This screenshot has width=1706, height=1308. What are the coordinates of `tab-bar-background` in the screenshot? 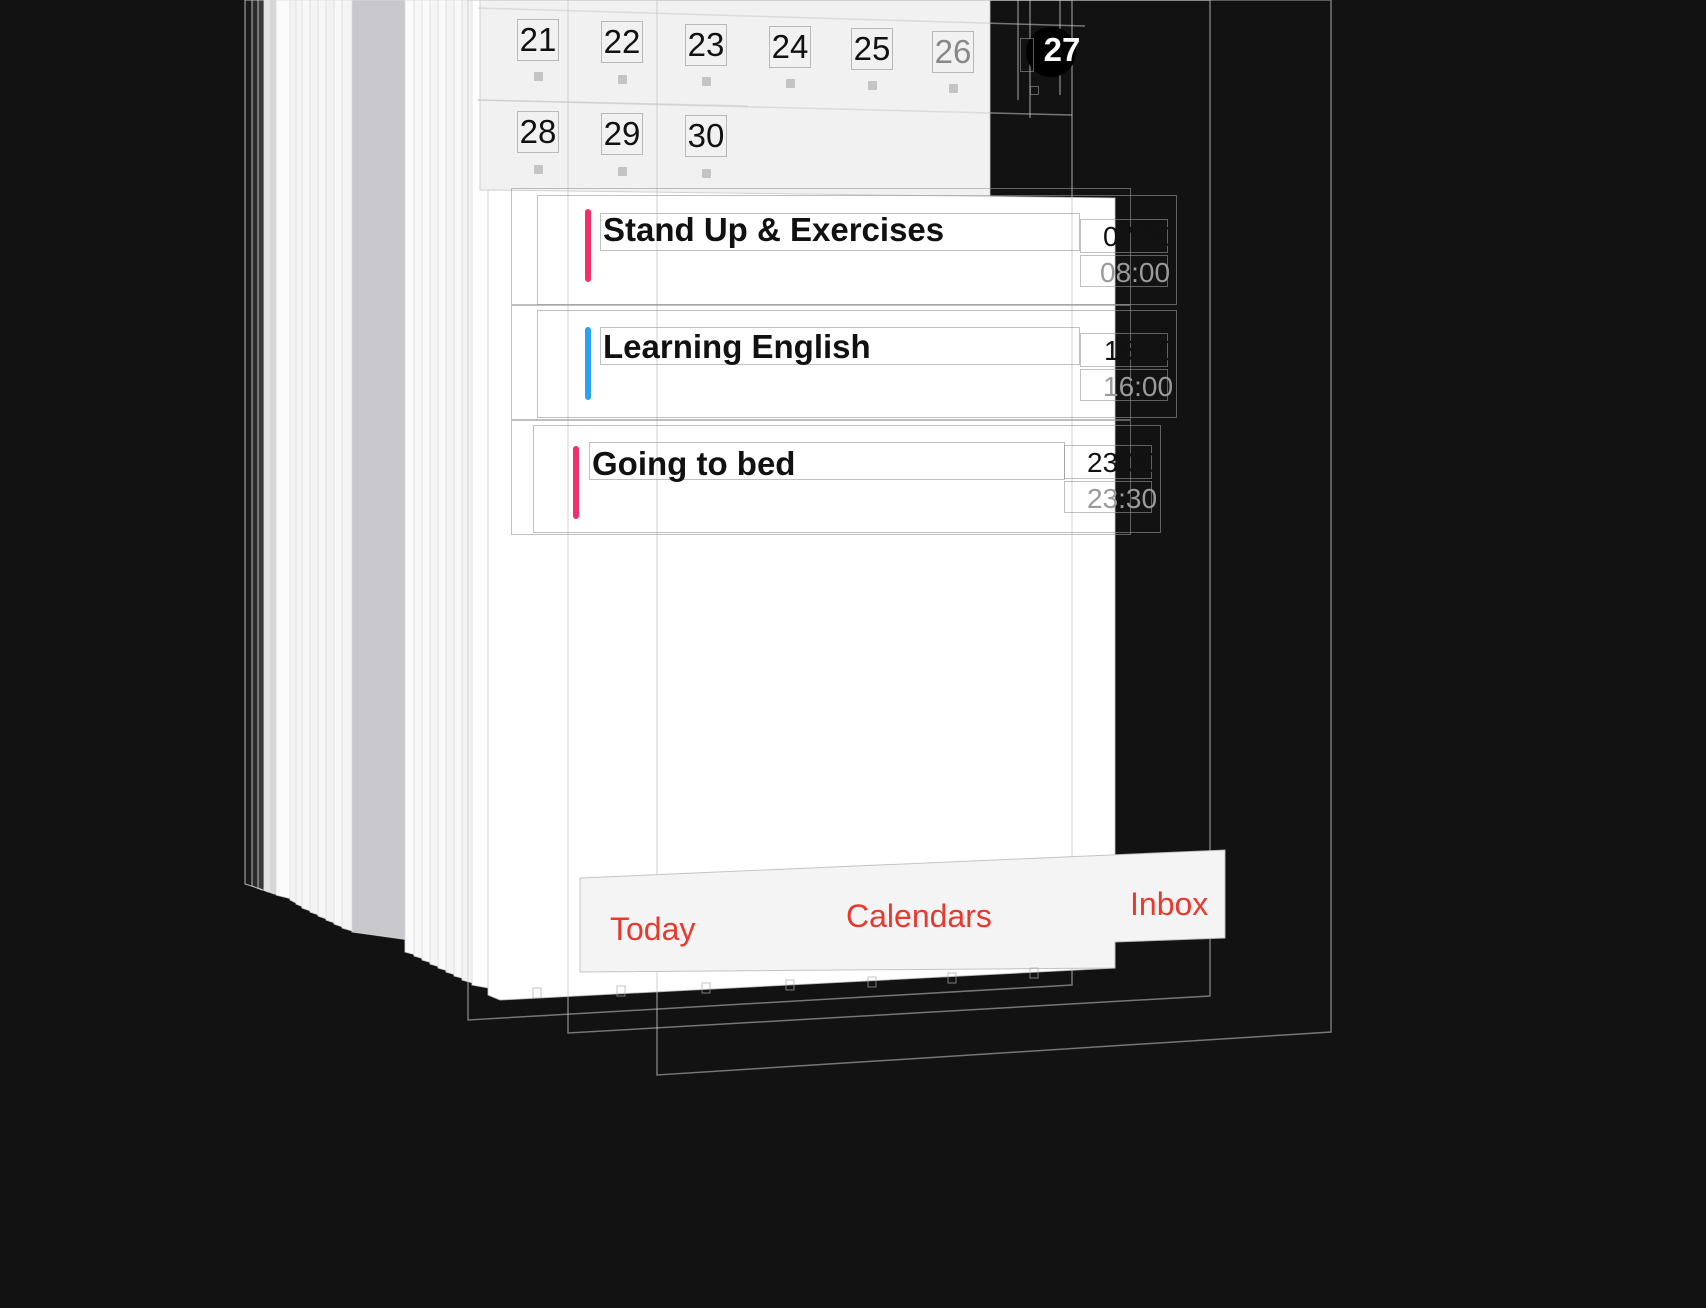 It's located at (879, 924).